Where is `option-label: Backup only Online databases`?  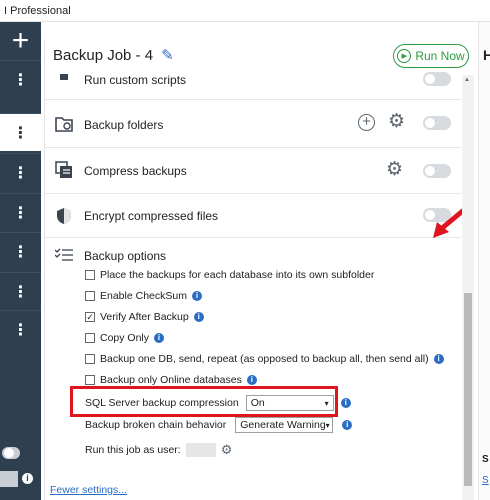 option-label: Backup only Online databases is located at coordinates (171, 380).